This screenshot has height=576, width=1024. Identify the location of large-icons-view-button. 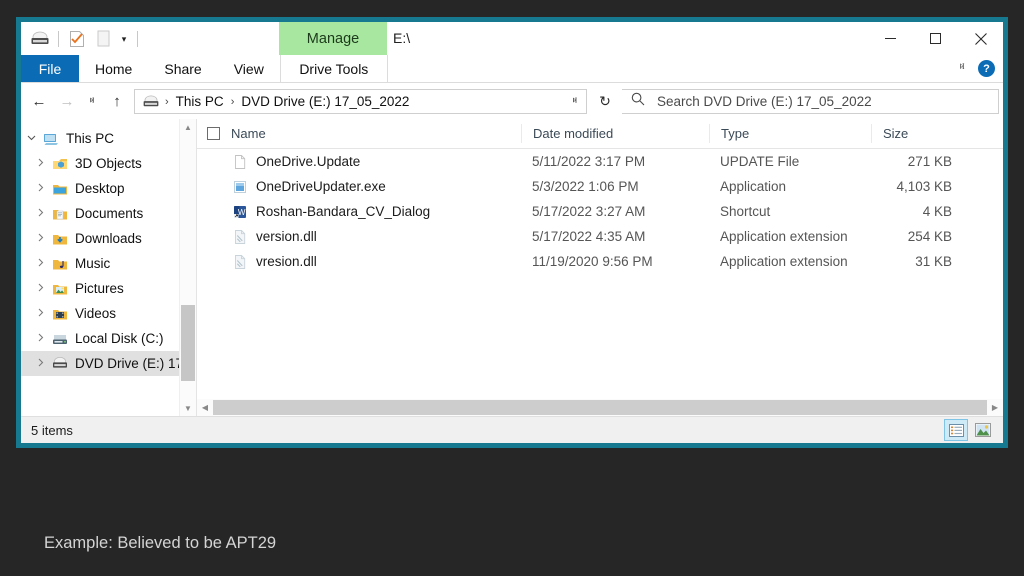
(983, 430).